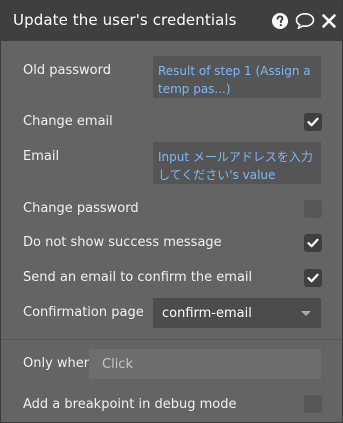 The height and width of the screenshot is (423, 343). I want to click on only-when-input: Click, so click(205, 364).